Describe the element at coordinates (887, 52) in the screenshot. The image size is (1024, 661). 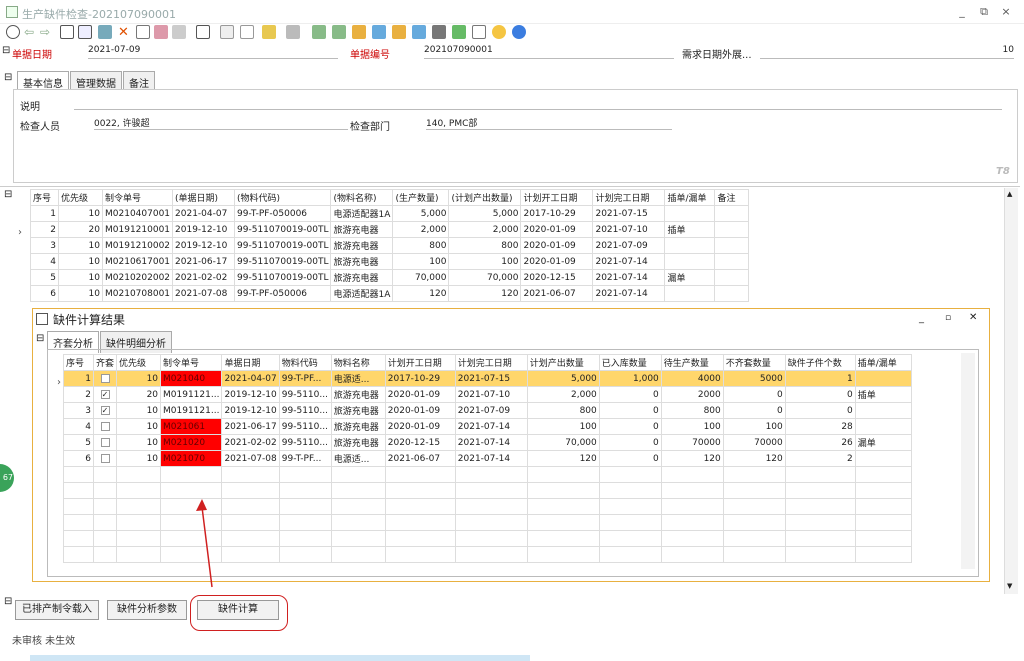
I see `demand-field: 10` at that location.